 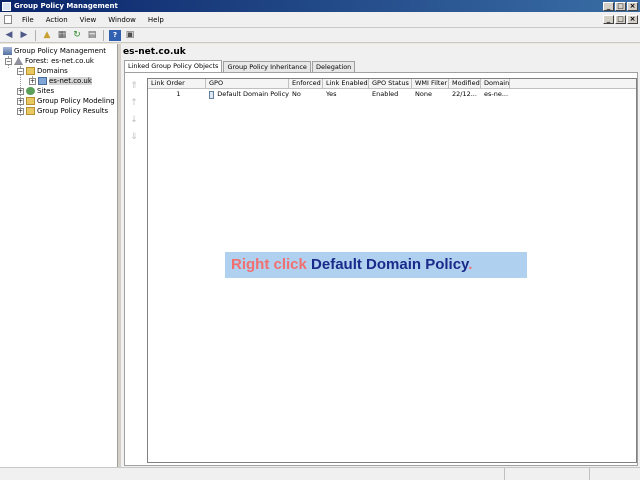 I want to click on window-controls: _ □ ×, so click(x=620, y=6).